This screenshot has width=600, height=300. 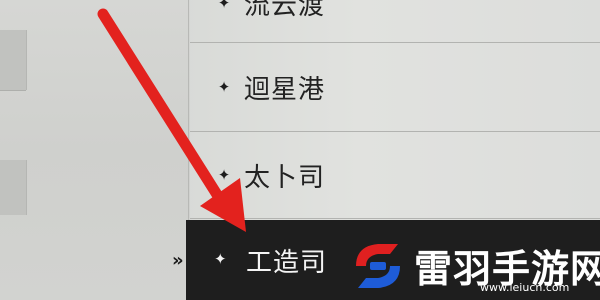 I want to click on menu-item-label: 流云渡, so click(x=285, y=10).